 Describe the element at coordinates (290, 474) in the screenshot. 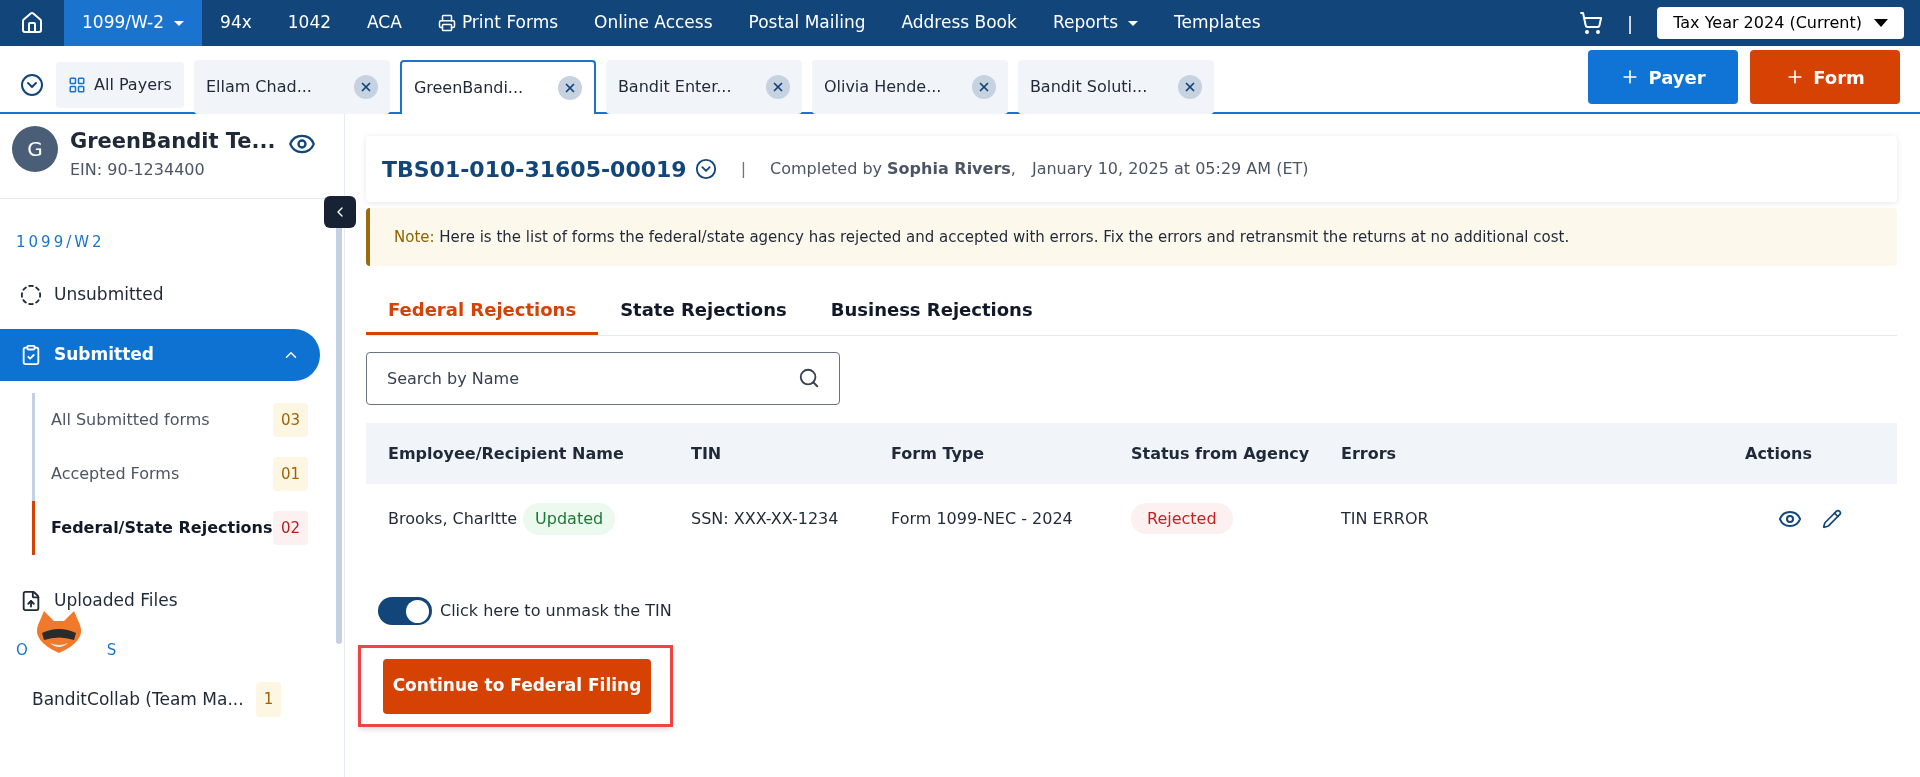

I see `count-badge: 01` at that location.